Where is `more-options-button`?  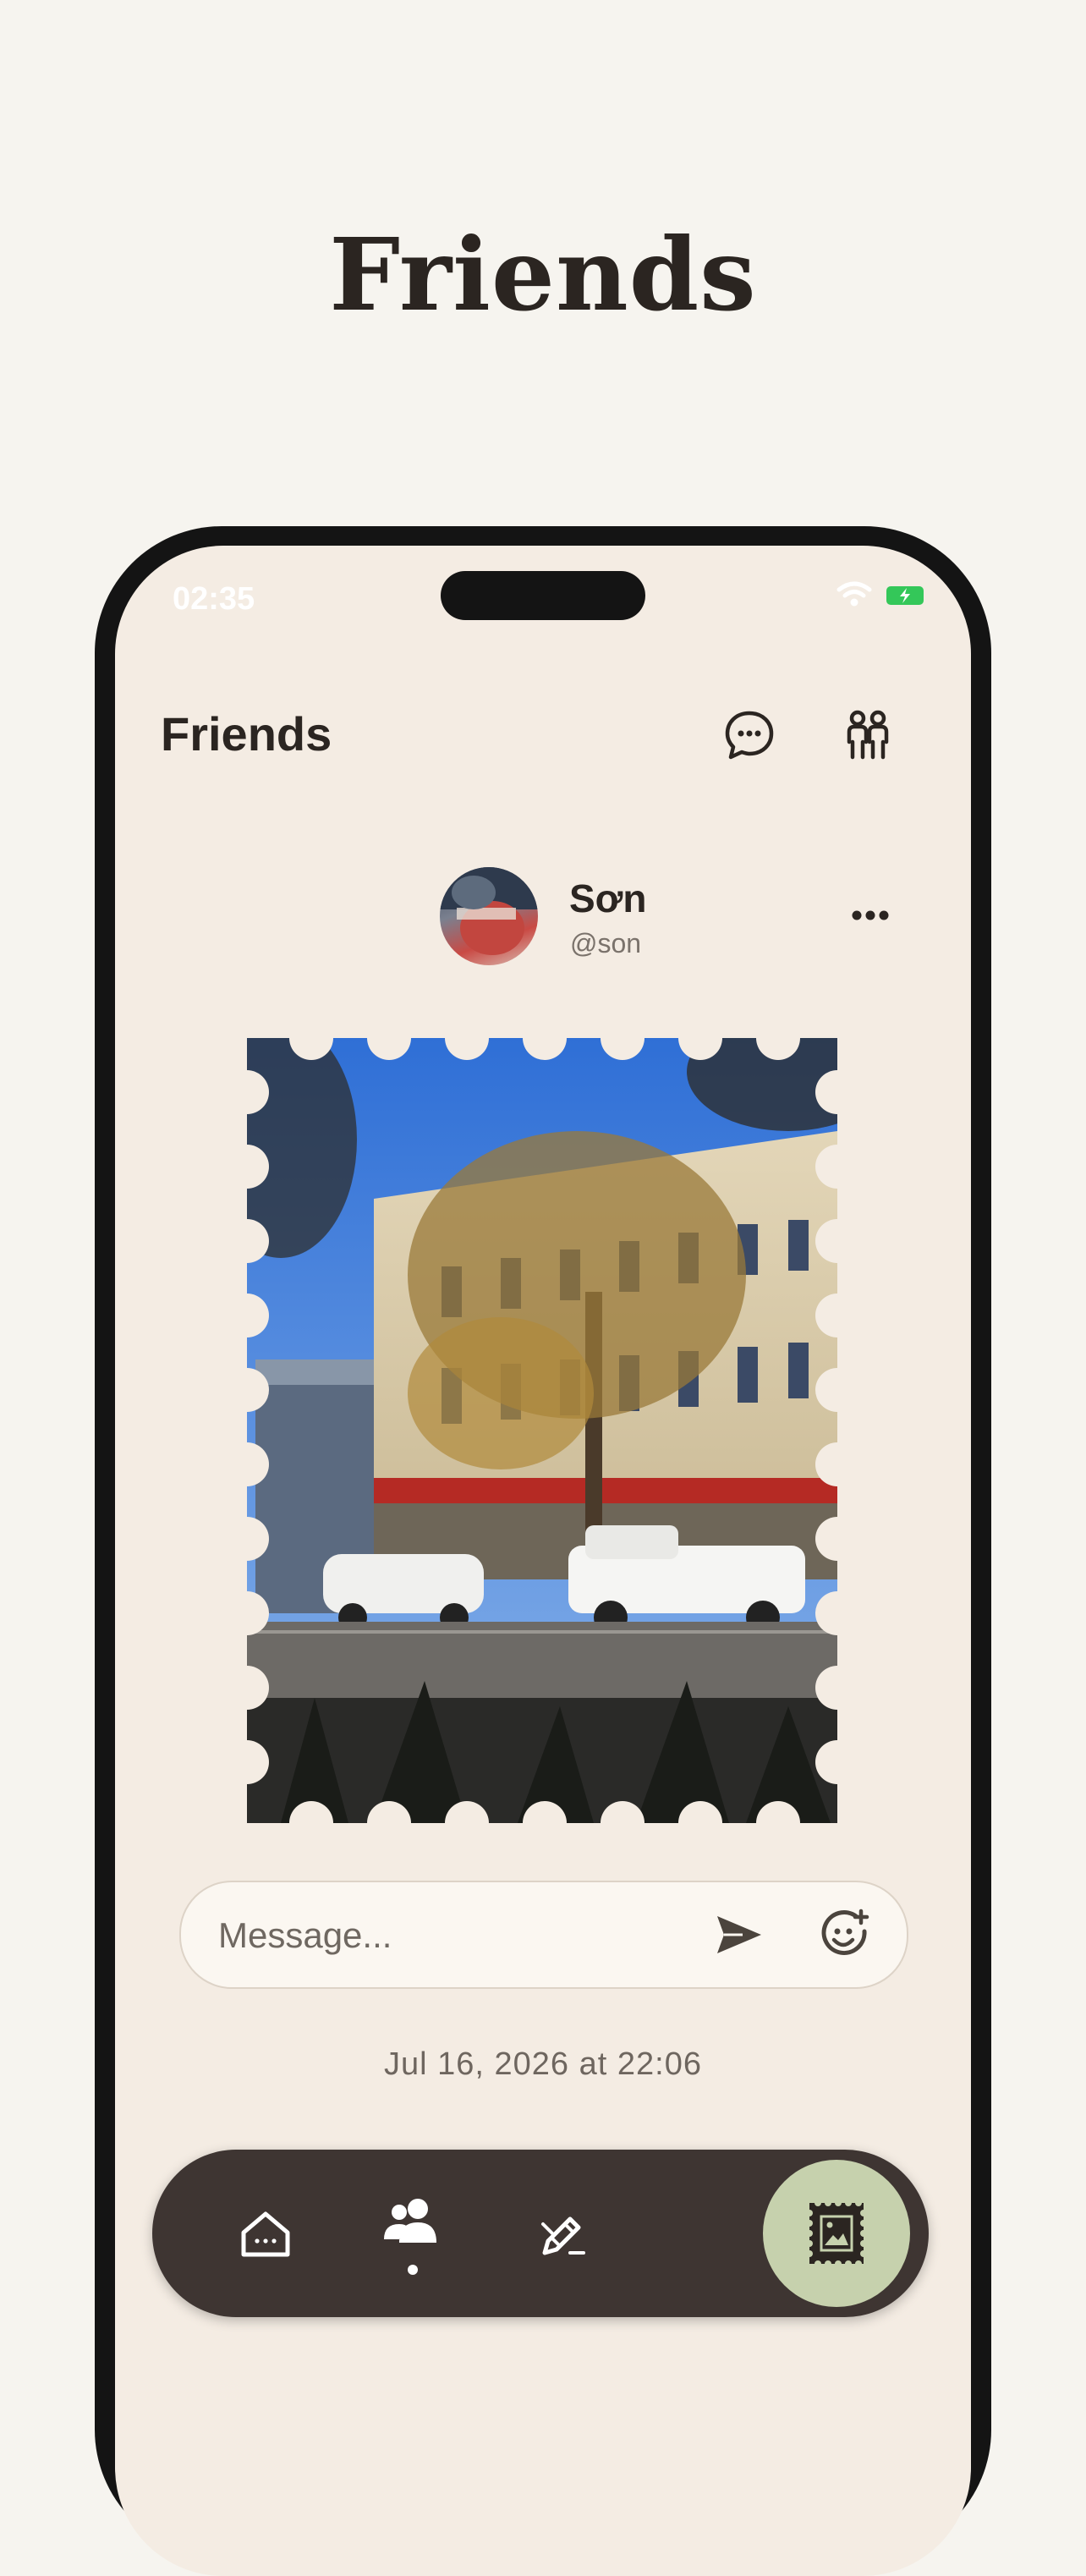
more-options-button is located at coordinates (871, 915).